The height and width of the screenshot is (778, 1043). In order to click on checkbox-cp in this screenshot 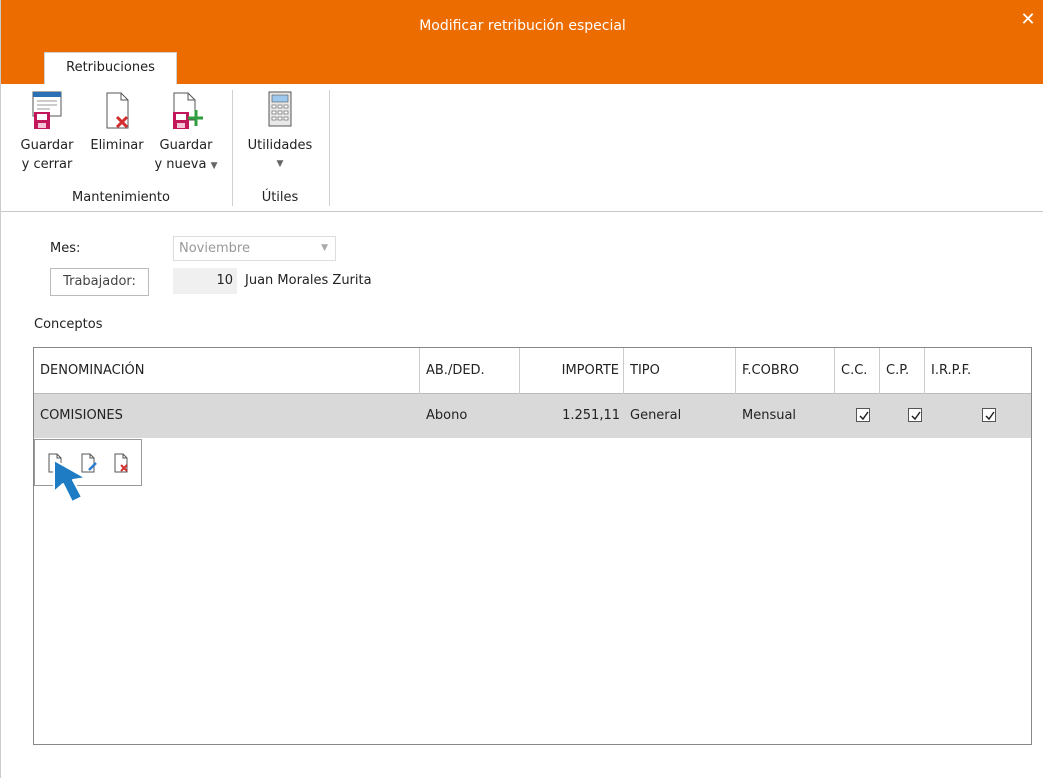, I will do `click(915, 415)`.